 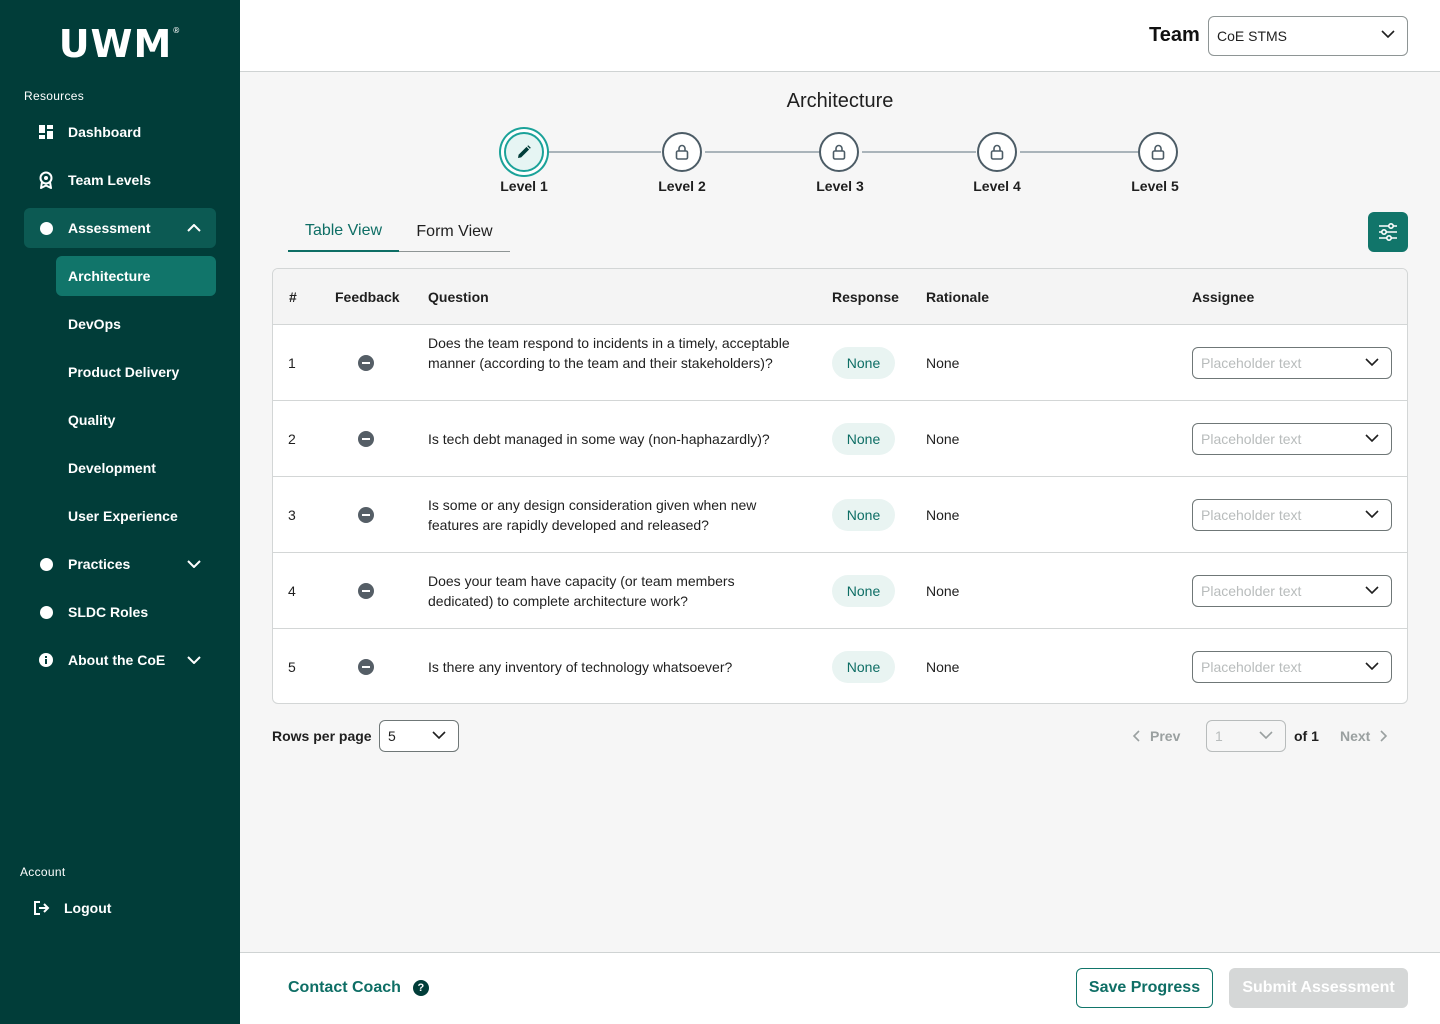 What do you see at coordinates (958, 297) in the screenshot?
I see `column-header-rationale: Rationale` at bounding box center [958, 297].